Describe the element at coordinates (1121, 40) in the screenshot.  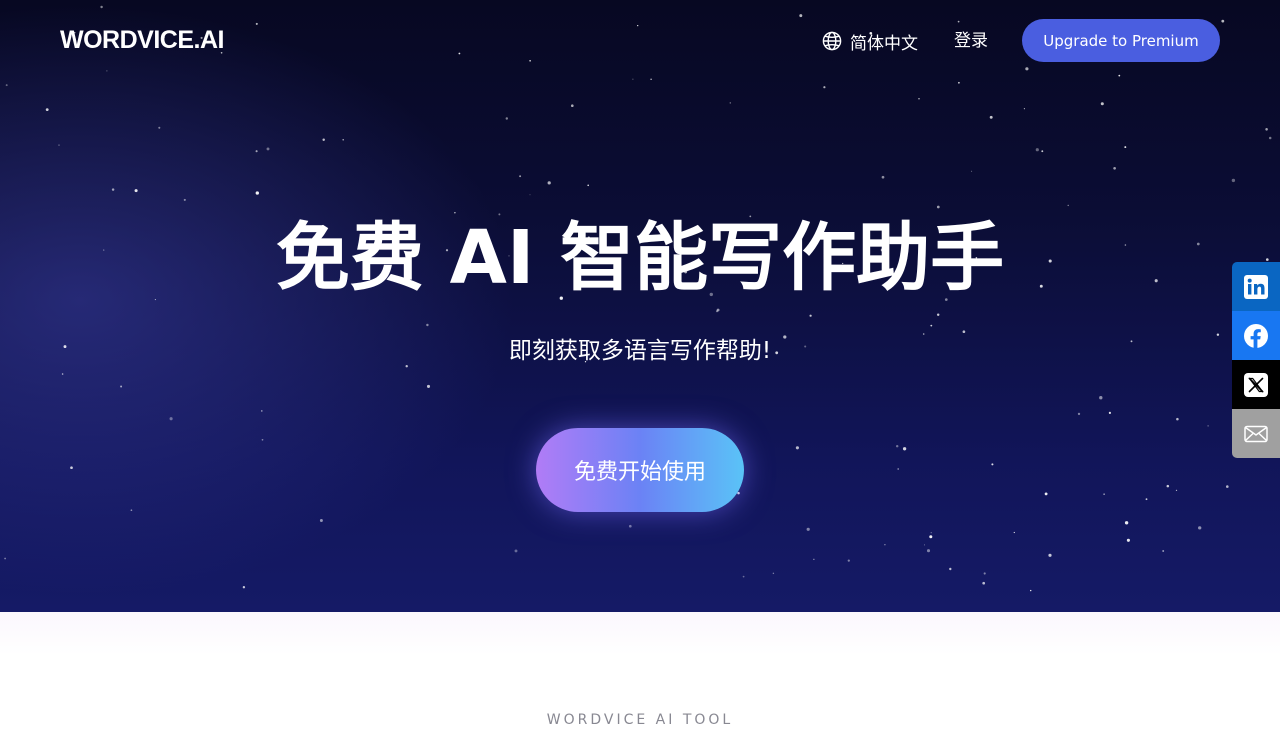
I see `upgrade-premium-button: Upgrade to Premium` at that location.